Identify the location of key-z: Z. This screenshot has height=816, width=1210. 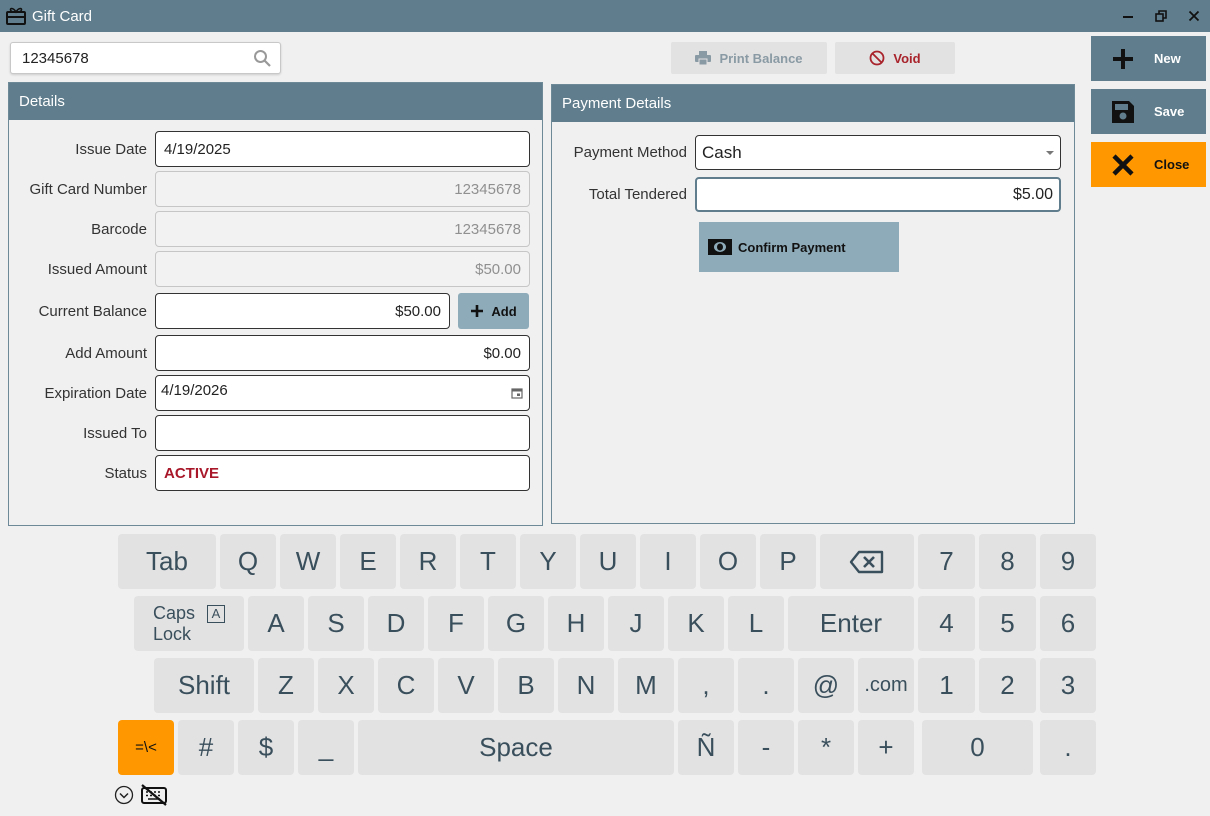
(286, 685).